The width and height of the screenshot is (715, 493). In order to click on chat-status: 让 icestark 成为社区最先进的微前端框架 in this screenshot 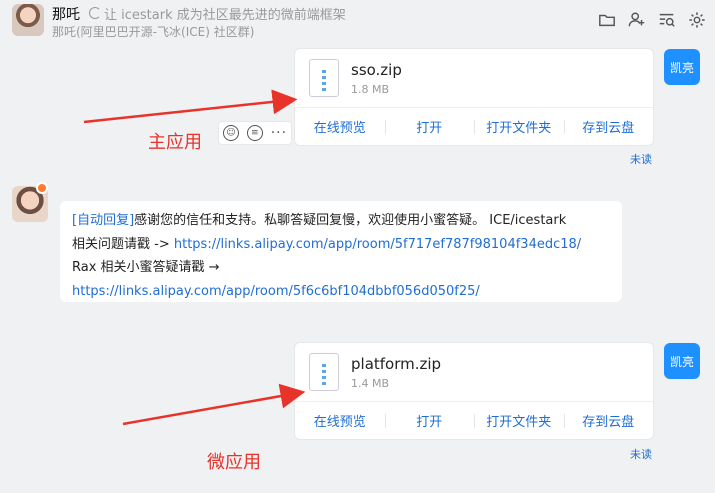, I will do `click(225, 15)`.